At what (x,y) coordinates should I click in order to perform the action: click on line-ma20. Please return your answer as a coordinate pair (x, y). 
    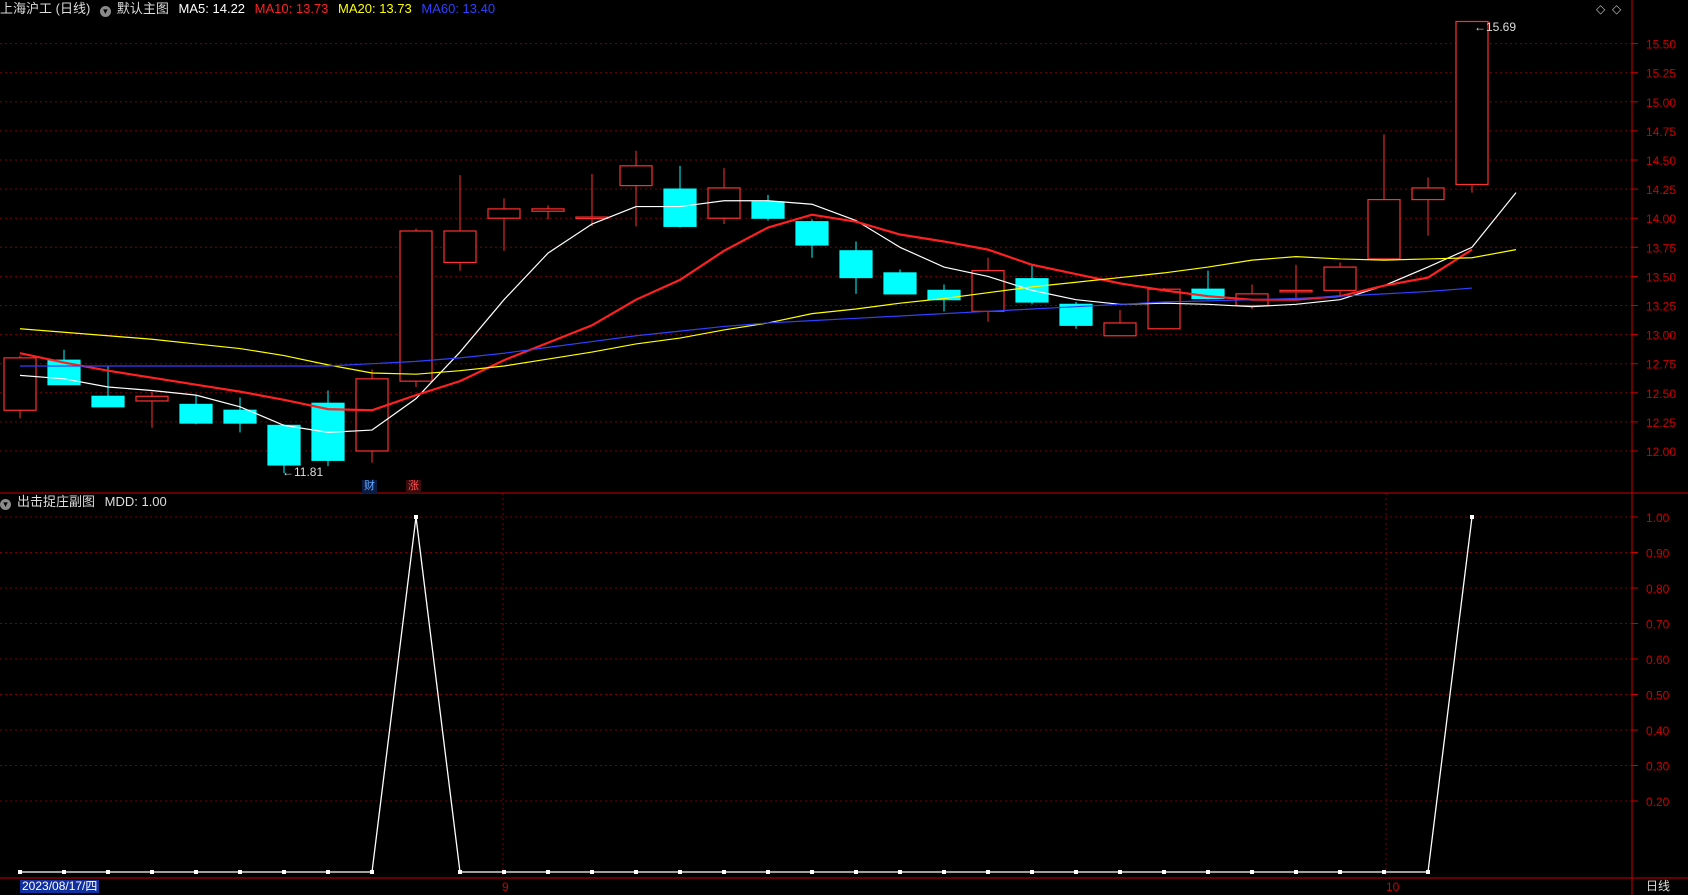
    Looking at the image, I should click on (768, 312).